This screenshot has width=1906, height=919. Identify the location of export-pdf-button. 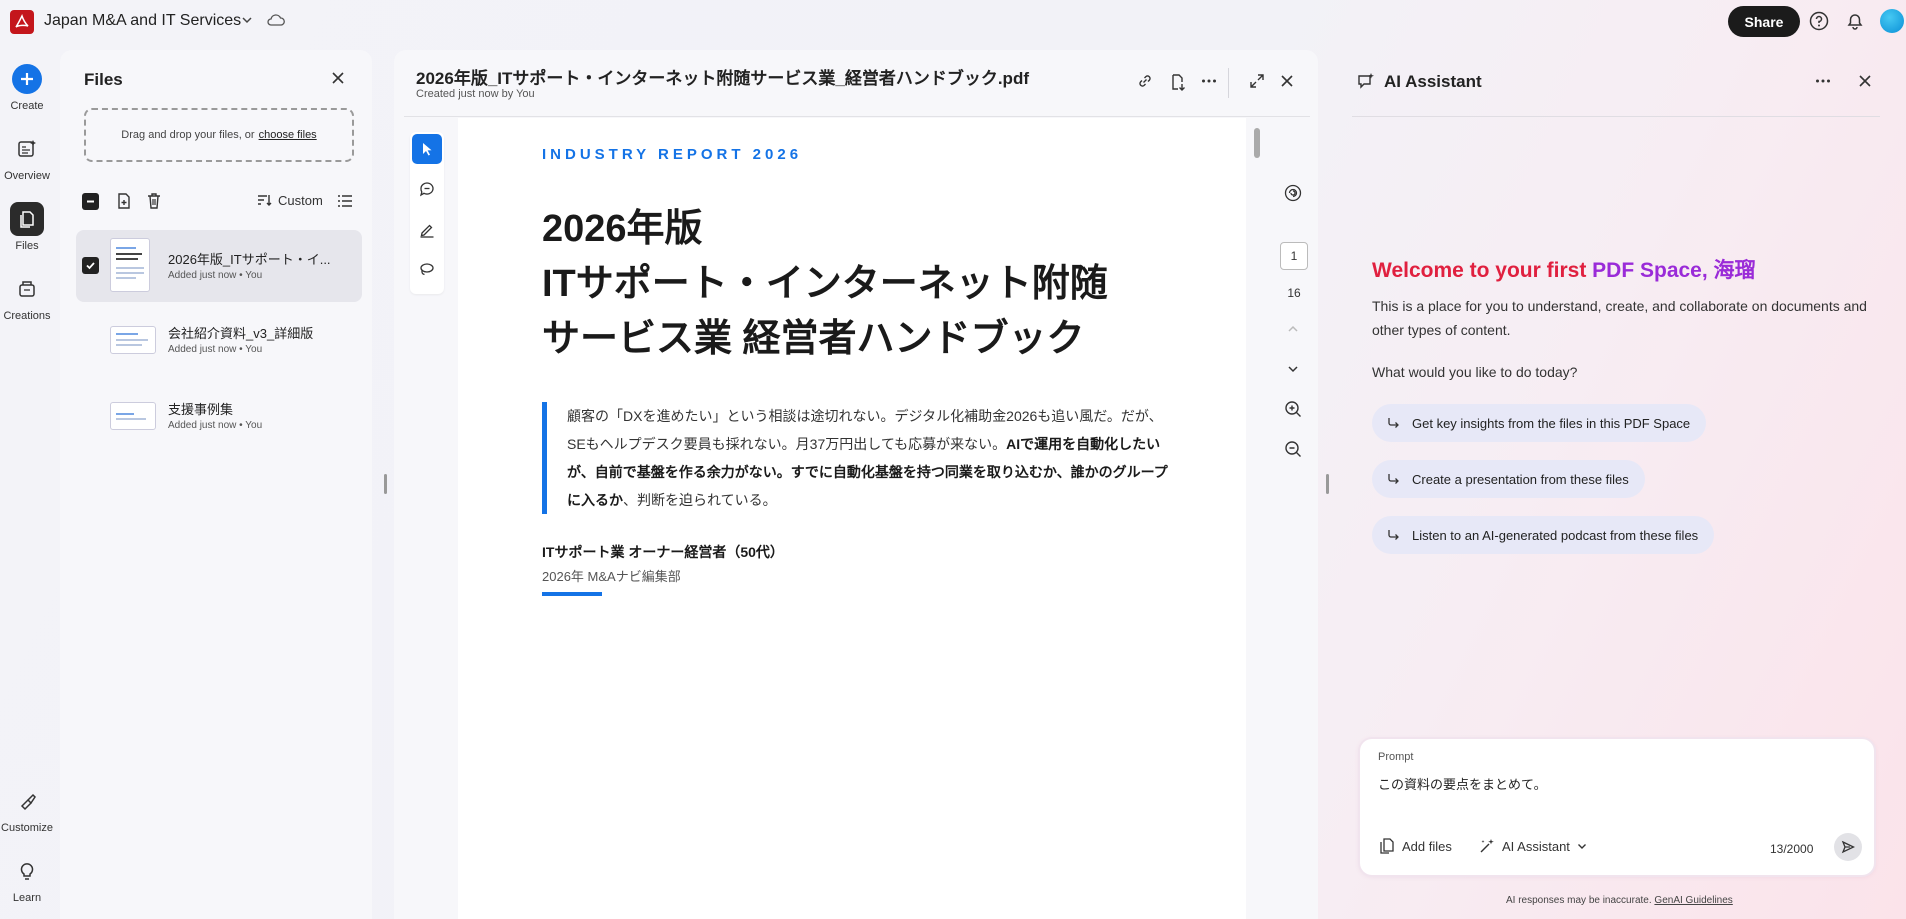
(1178, 82).